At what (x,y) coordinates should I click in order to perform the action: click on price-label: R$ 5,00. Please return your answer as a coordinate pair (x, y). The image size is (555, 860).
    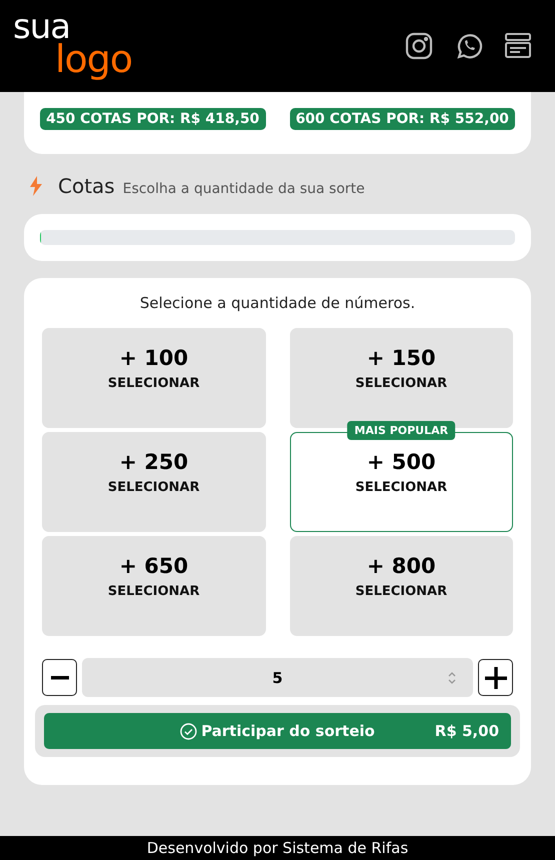
    Looking at the image, I should click on (466, 731).